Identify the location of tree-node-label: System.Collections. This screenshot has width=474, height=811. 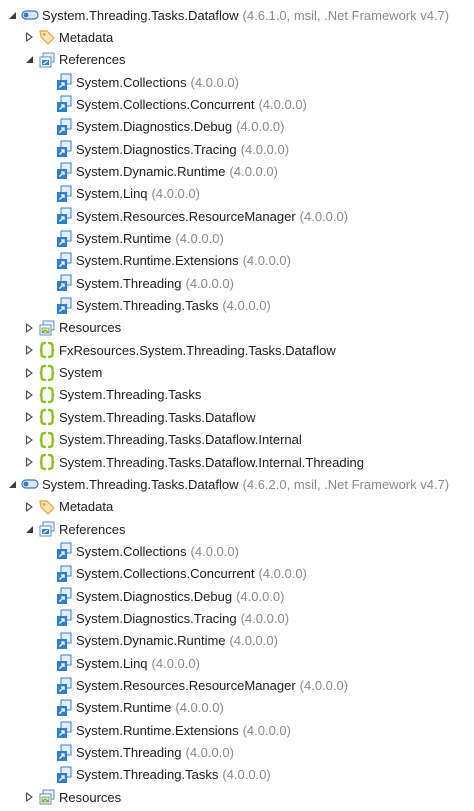
(131, 82).